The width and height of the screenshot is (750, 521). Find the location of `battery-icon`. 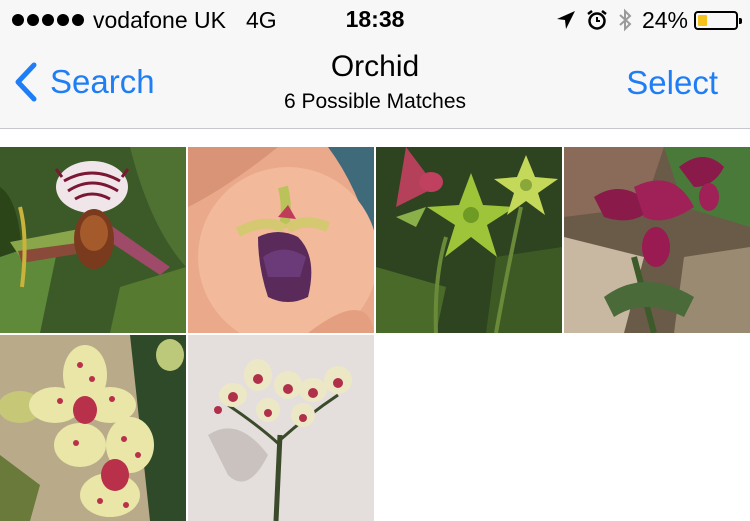

battery-icon is located at coordinates (718, 20).